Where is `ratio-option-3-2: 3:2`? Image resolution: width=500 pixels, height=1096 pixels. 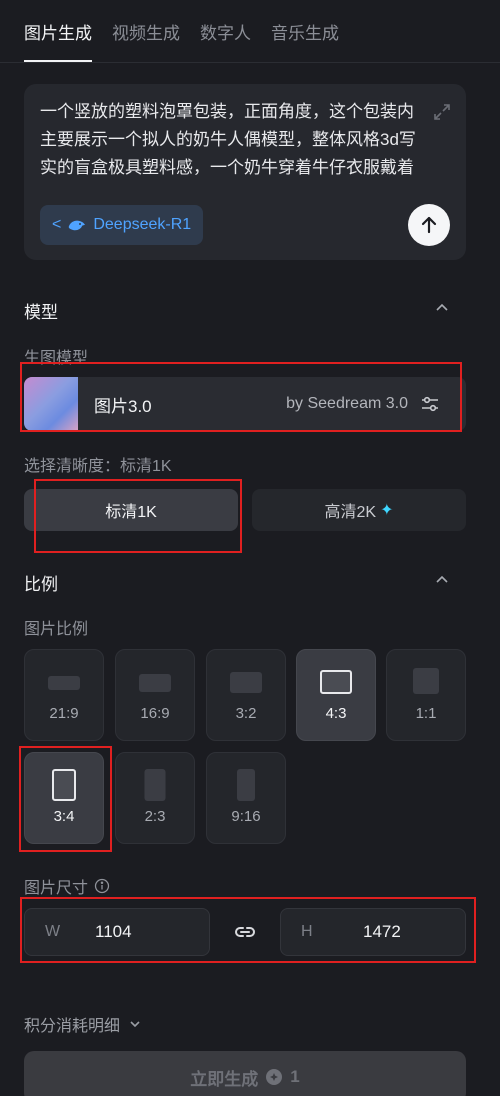
ratio-option-3-2: 3:2 is located at coordinates (246, 695).